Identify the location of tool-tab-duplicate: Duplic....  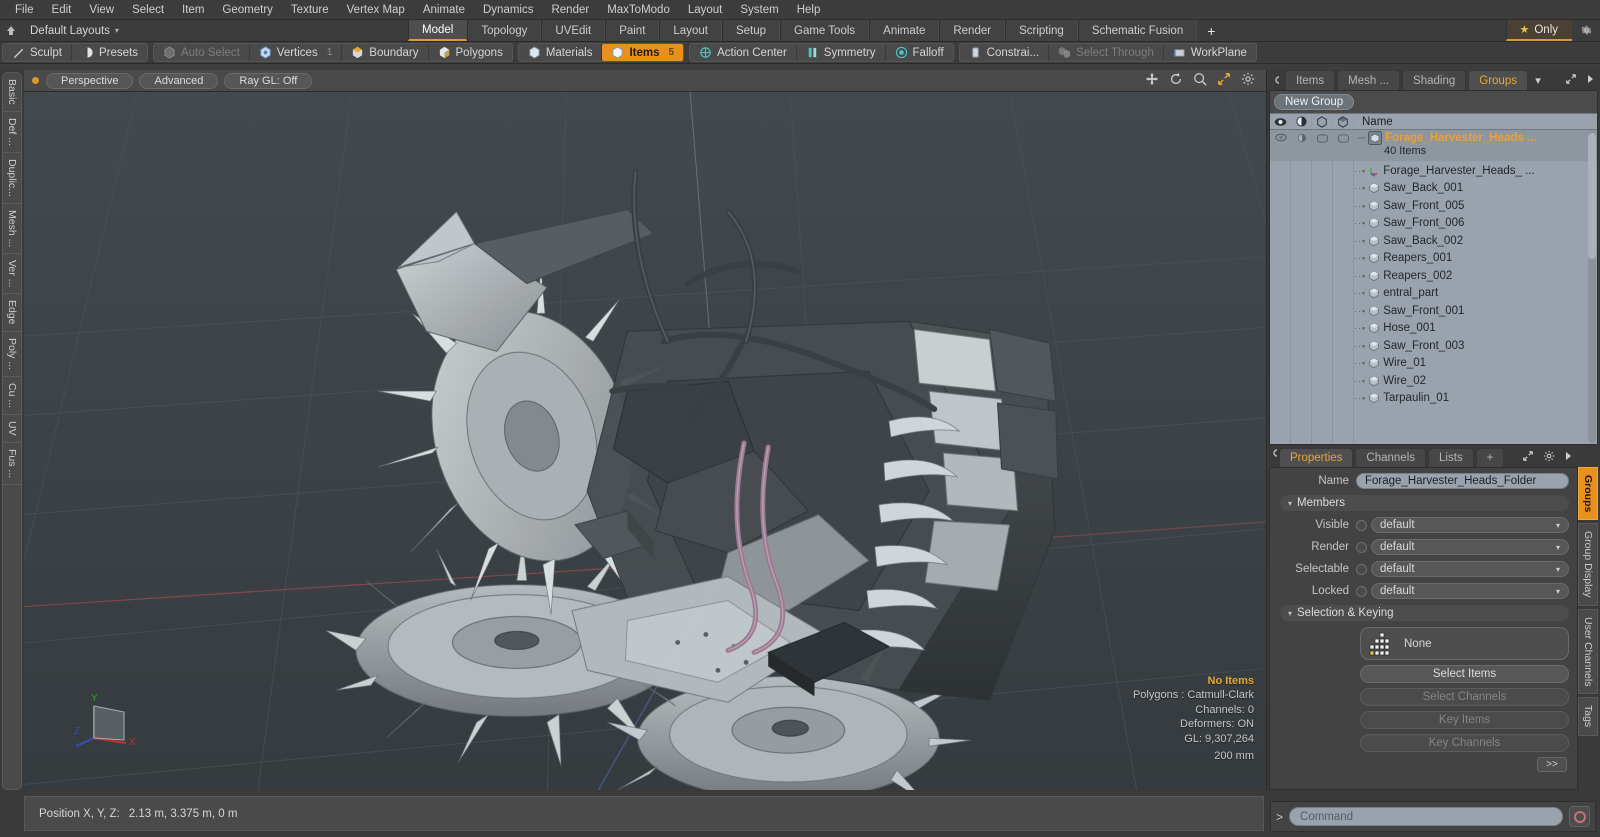
(12, 177).